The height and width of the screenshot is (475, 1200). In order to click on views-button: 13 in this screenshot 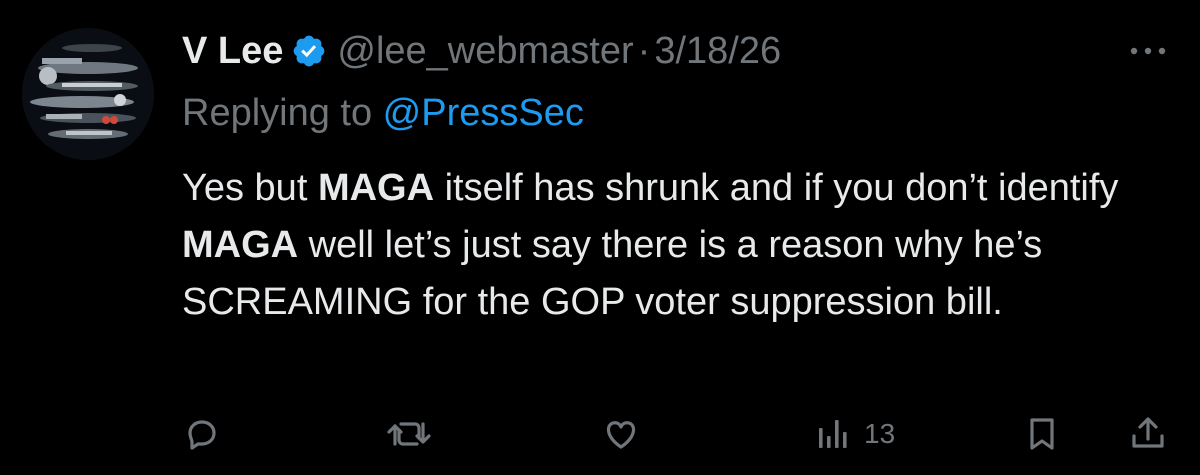, I will do `click(854, 434)`.